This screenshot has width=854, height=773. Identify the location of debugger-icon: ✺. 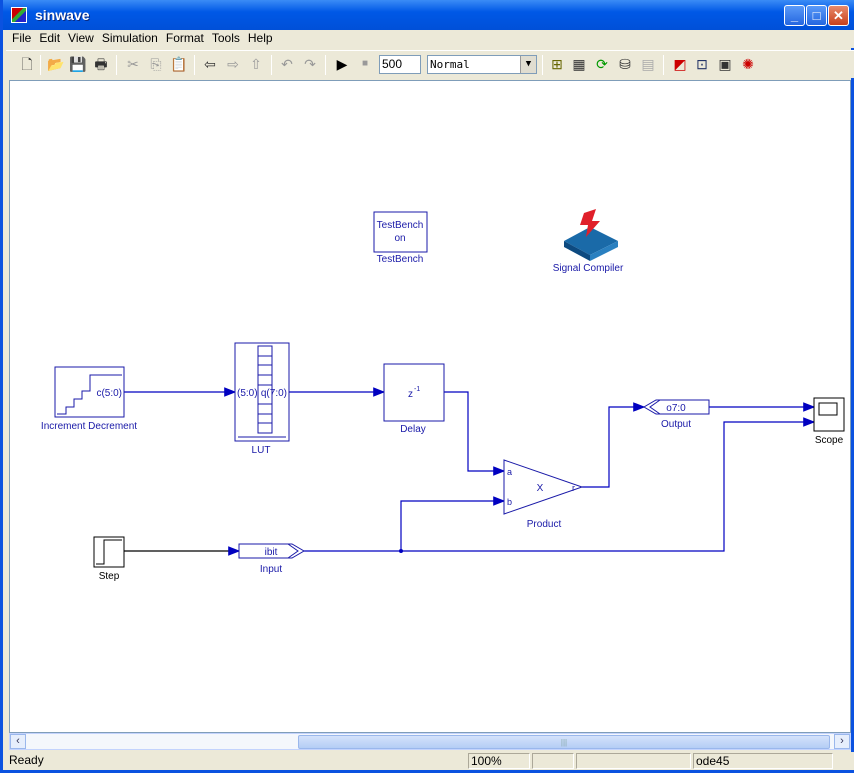
(748, 64).